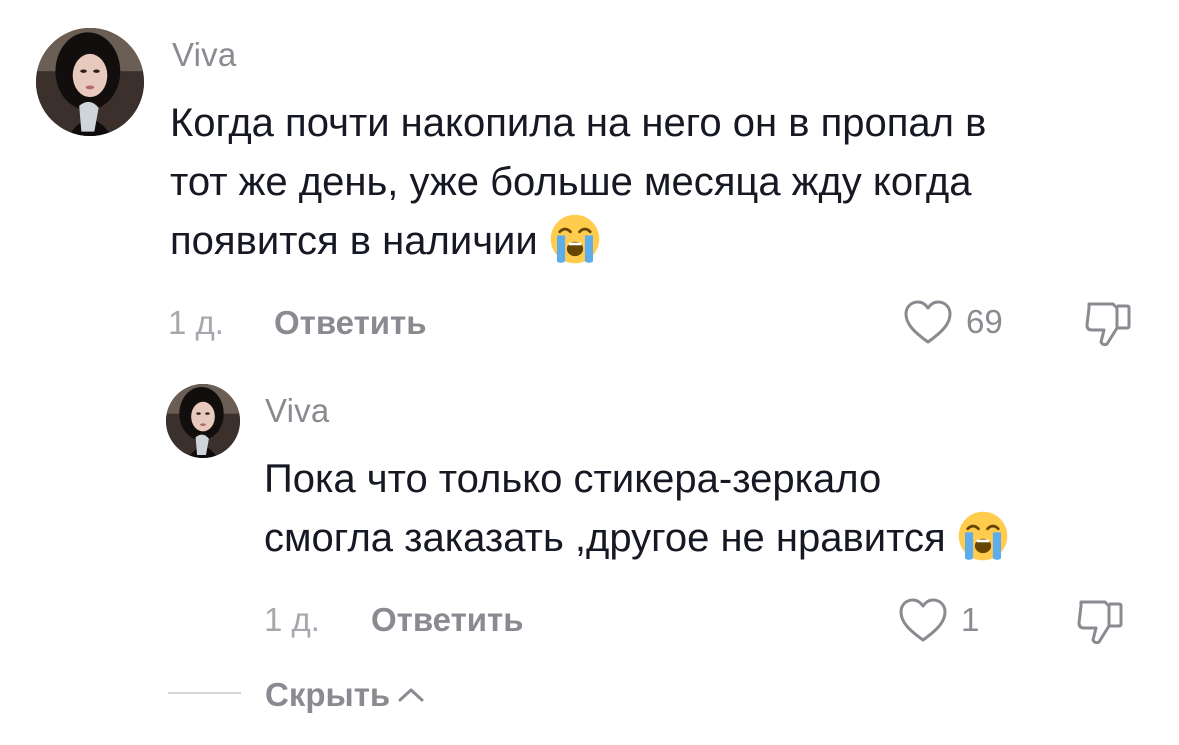  What do you see at coordinates (984, 321) in the screenshot?
I see `like-count: 69` at bounding box center [984, 321].